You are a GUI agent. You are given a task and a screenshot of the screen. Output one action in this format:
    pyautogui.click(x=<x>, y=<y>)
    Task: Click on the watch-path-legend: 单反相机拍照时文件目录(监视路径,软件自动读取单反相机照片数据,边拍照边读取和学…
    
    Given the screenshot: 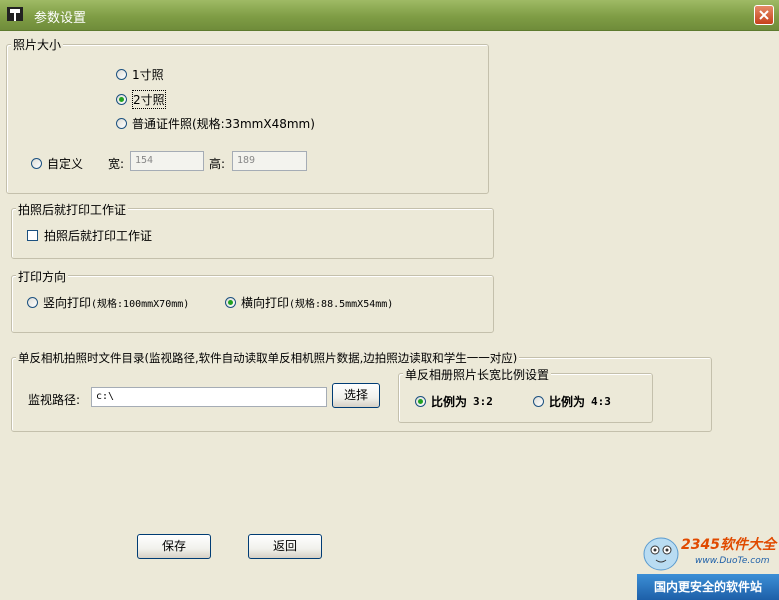 What is the action you would take?
    pyautogui.click(x=268, y=358)
    